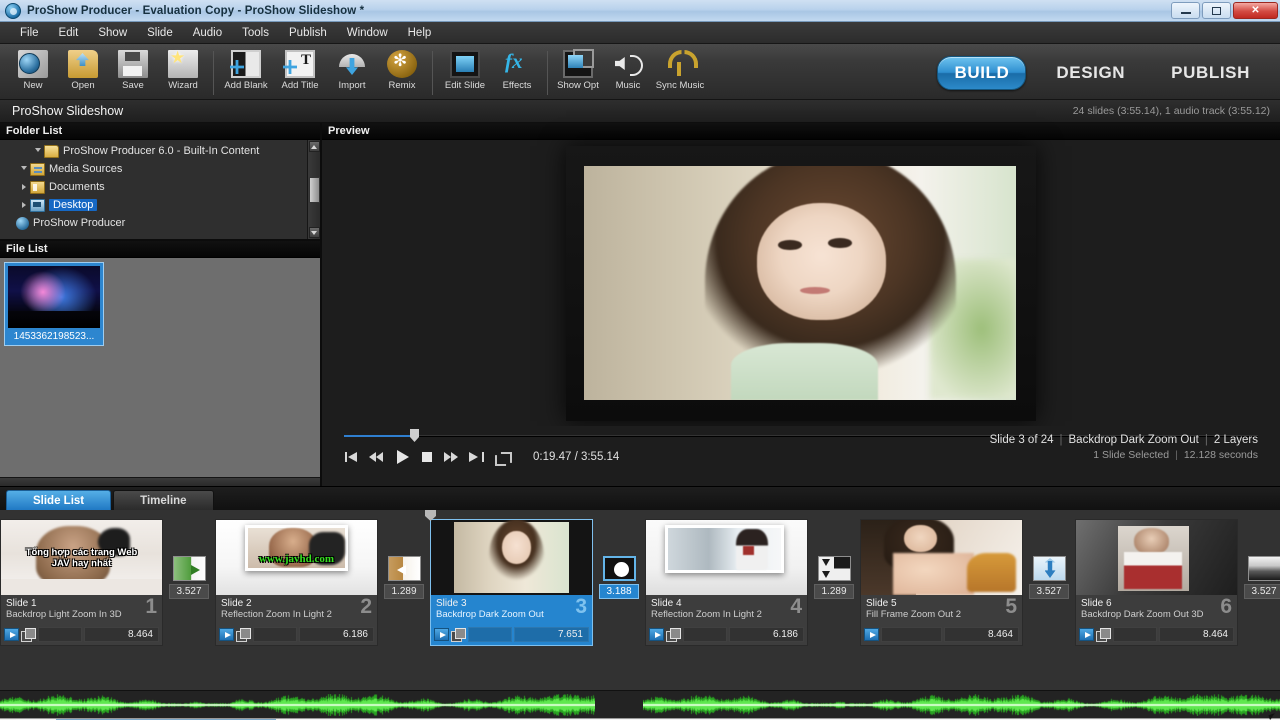 This screenshot has width=1280, height=720. I want to click on folder-tree-item: Documents, so click(160, 187).